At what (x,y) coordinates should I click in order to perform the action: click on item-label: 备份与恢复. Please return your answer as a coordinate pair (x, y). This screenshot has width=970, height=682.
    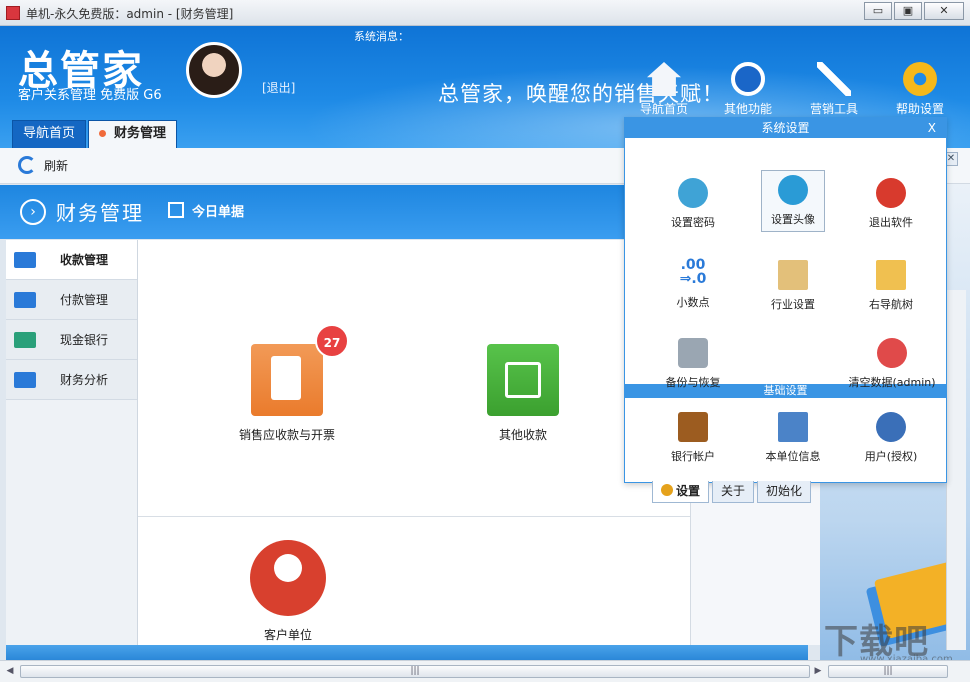
    Looking at the image, I should click on (693, 382).